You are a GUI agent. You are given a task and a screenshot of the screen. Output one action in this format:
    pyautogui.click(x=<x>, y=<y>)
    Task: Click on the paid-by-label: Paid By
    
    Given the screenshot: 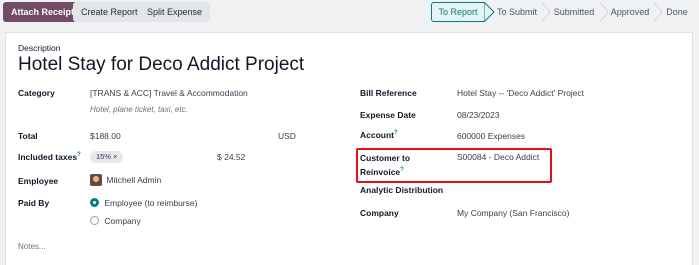 What is the action you would take?
    pyautogui.click(x=34, y=203)
    